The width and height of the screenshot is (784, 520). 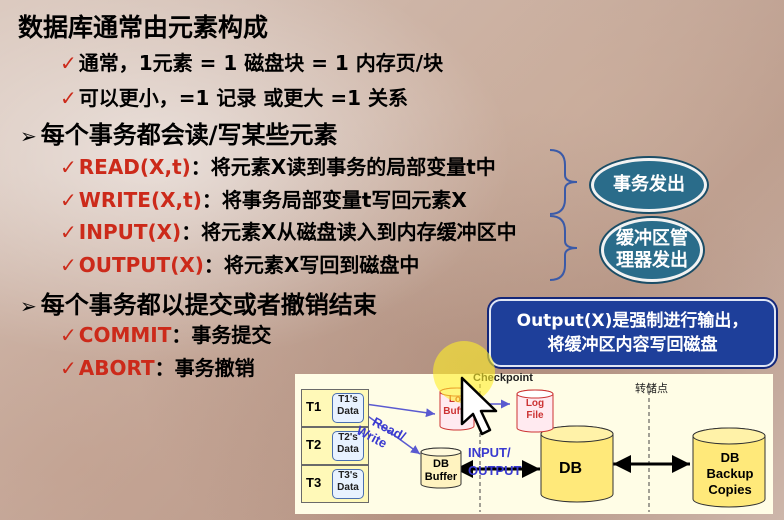 What do you see at coordinates (571, 468) in the screenshot?
I see `db-label: DB` at bounding box center [571, 468].